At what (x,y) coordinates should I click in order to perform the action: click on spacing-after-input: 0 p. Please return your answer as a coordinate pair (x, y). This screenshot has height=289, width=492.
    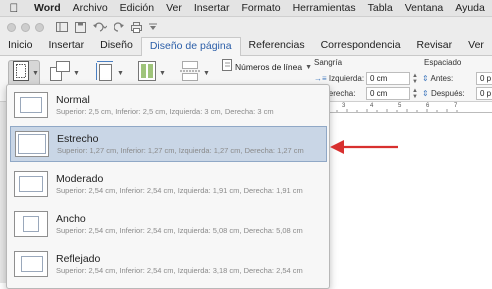
    Looking at the image, I should click on (484, 93).